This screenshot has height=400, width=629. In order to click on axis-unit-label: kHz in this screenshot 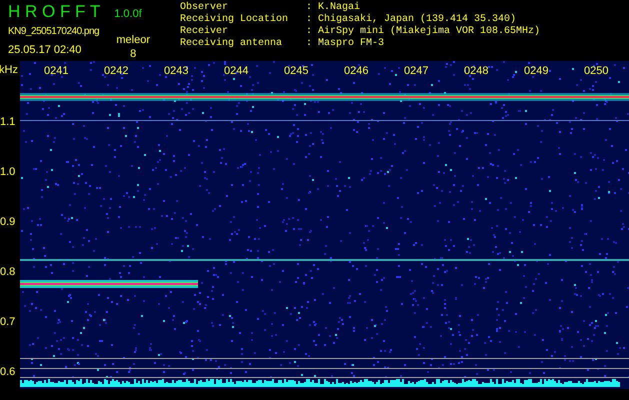, I will do `click(9, 70)`.